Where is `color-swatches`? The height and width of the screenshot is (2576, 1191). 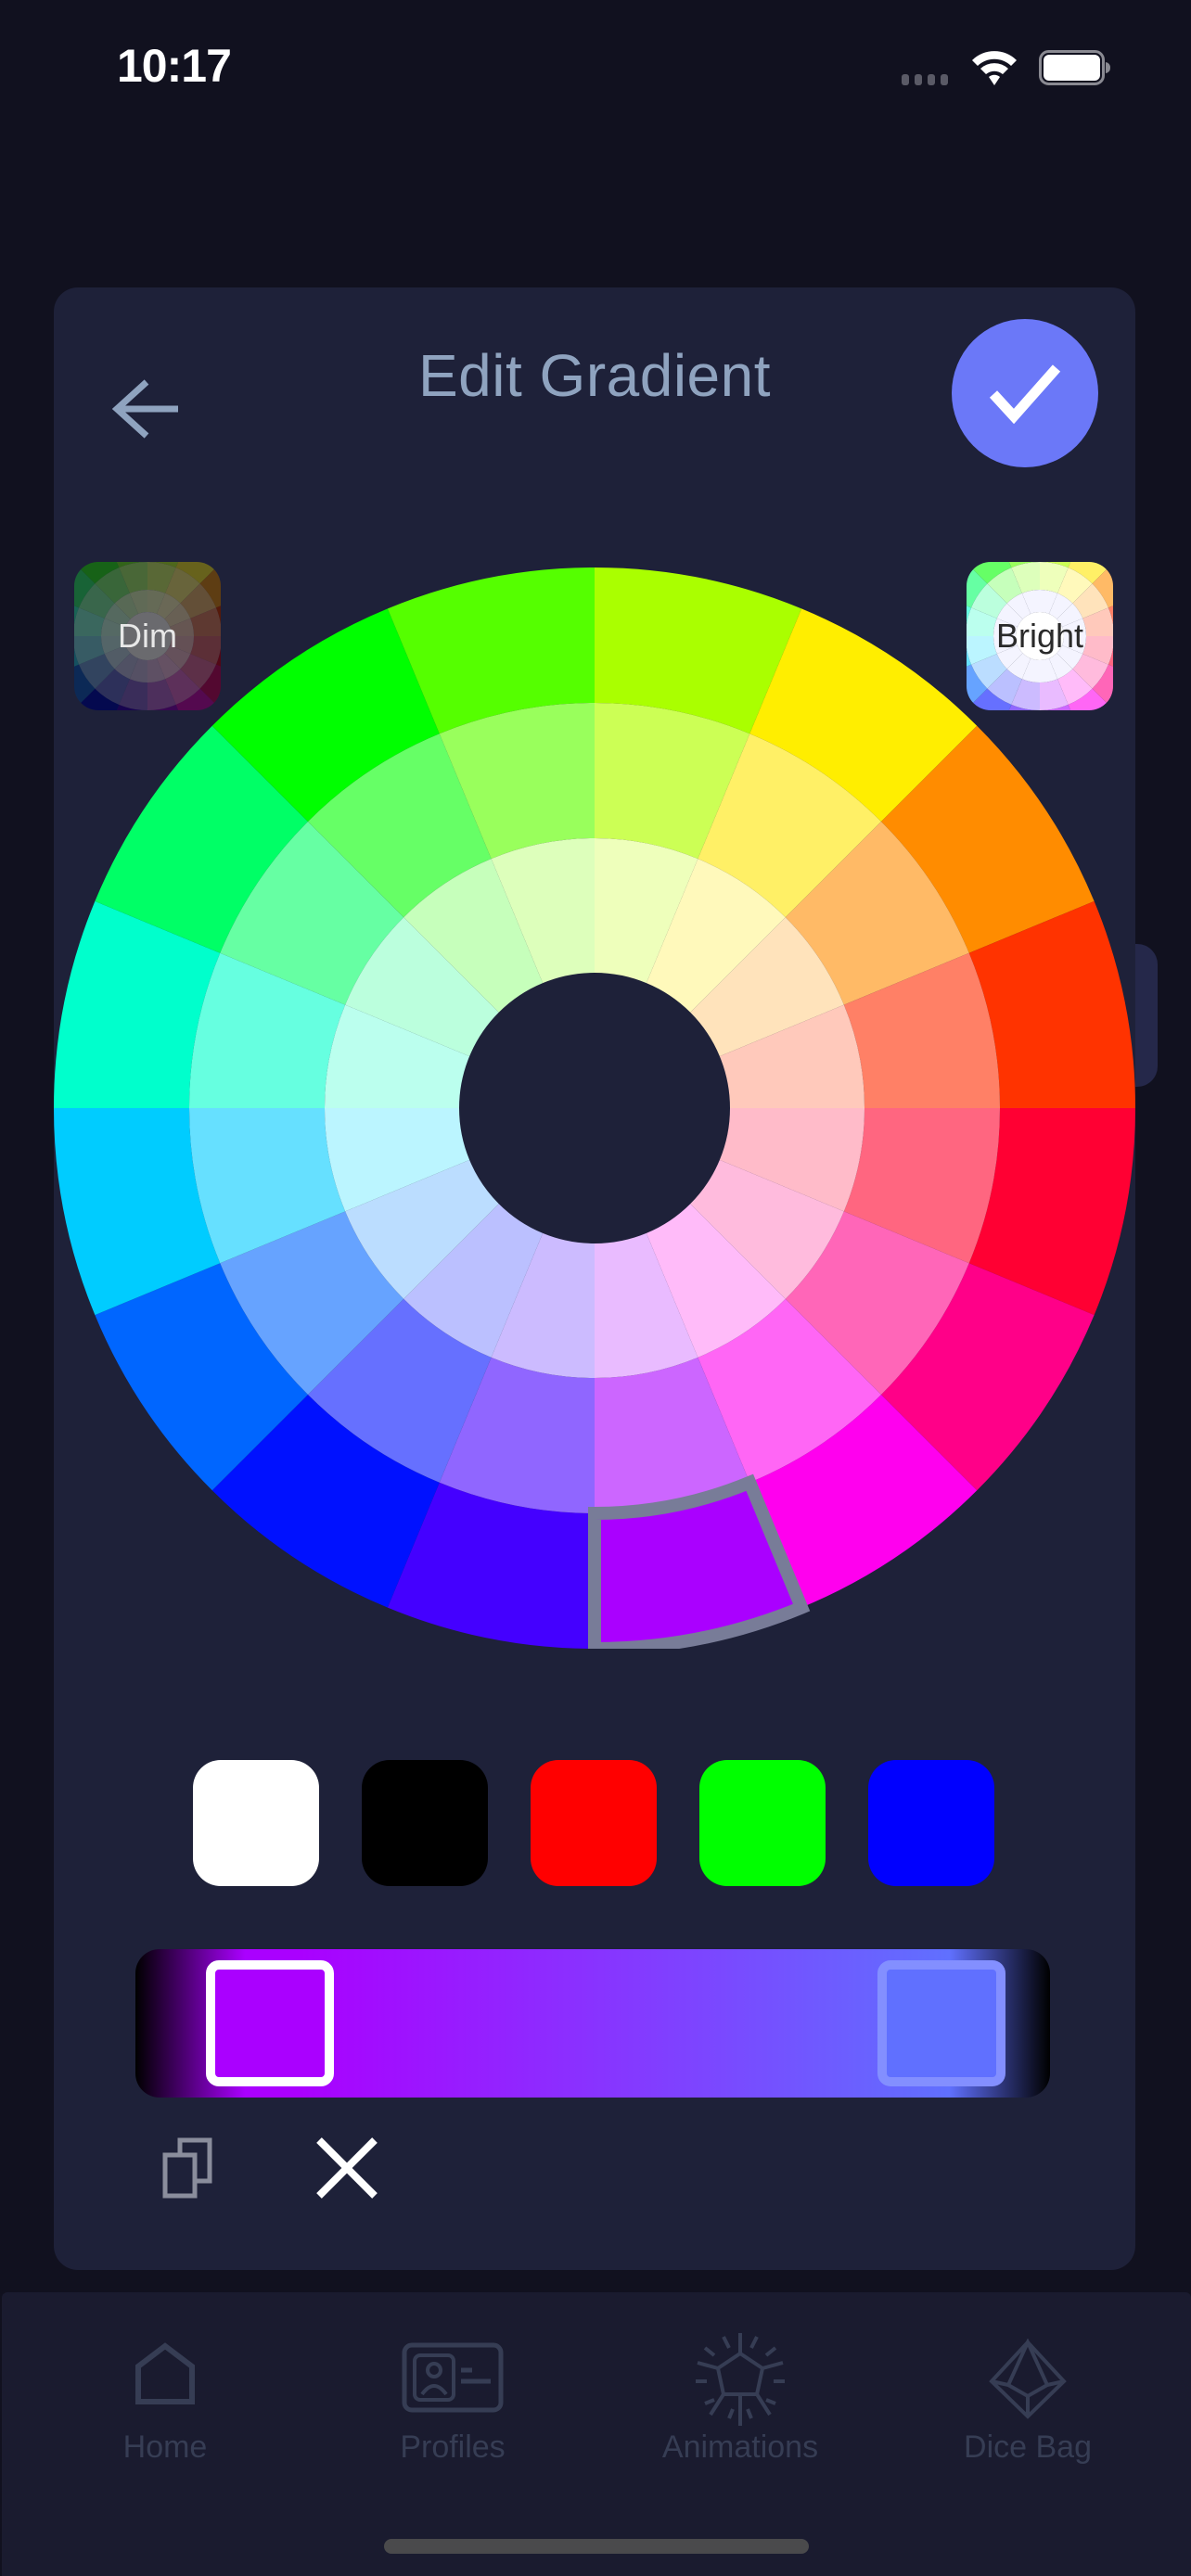 color-swatches is located at coordinates (594, 1823).